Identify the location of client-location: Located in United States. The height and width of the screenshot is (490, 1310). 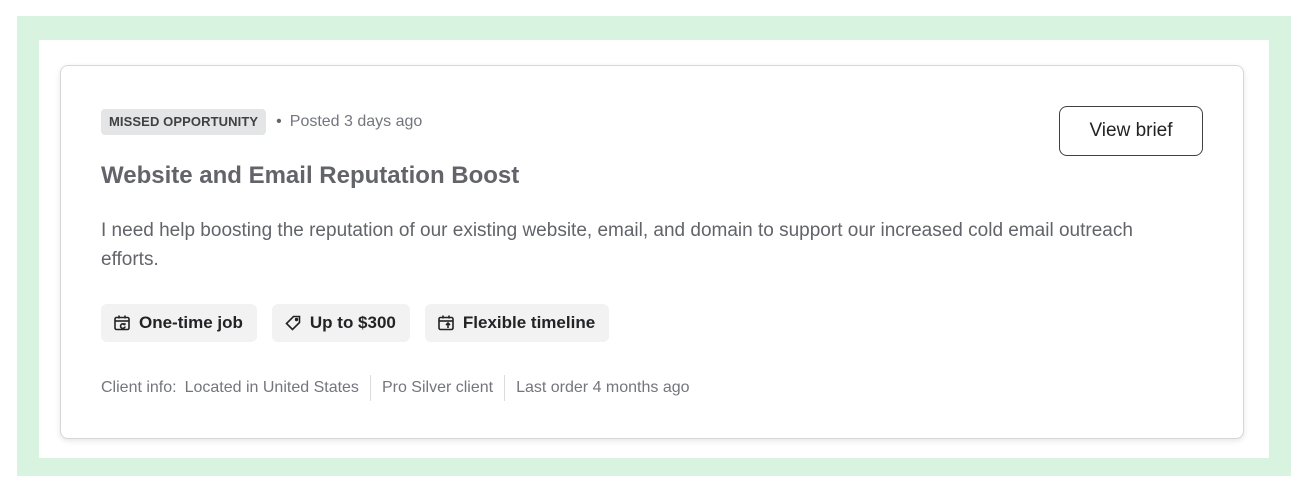
(271, 387).